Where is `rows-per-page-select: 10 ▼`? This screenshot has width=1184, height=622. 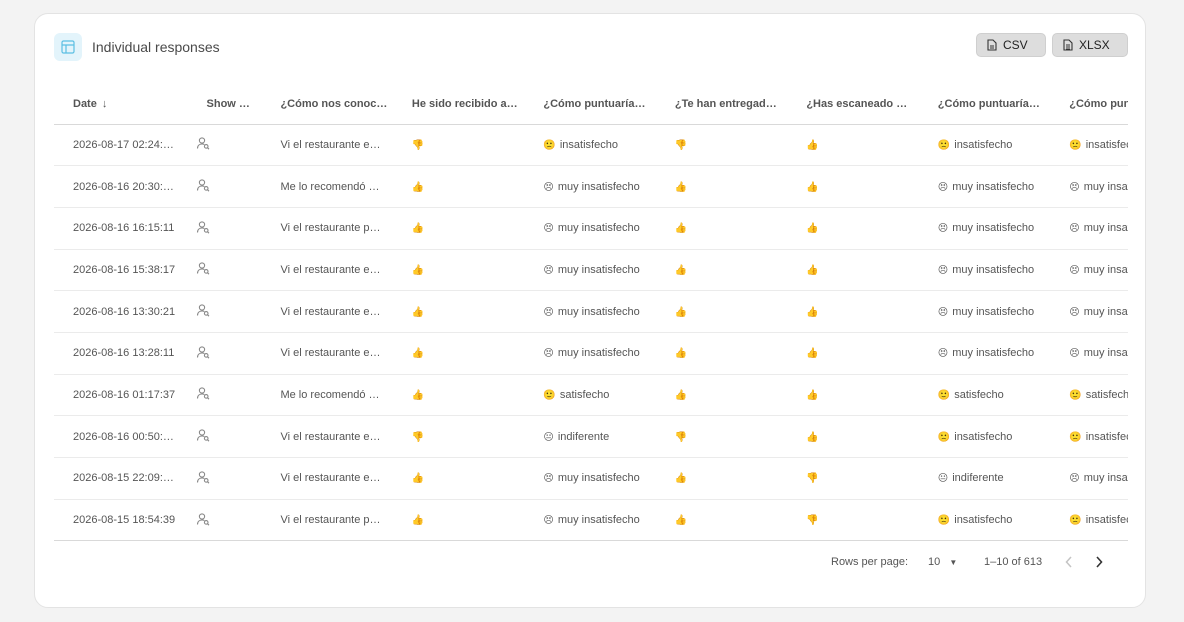 rows-per-page-select: 10 ▼ is located at coordinates (942, 562).